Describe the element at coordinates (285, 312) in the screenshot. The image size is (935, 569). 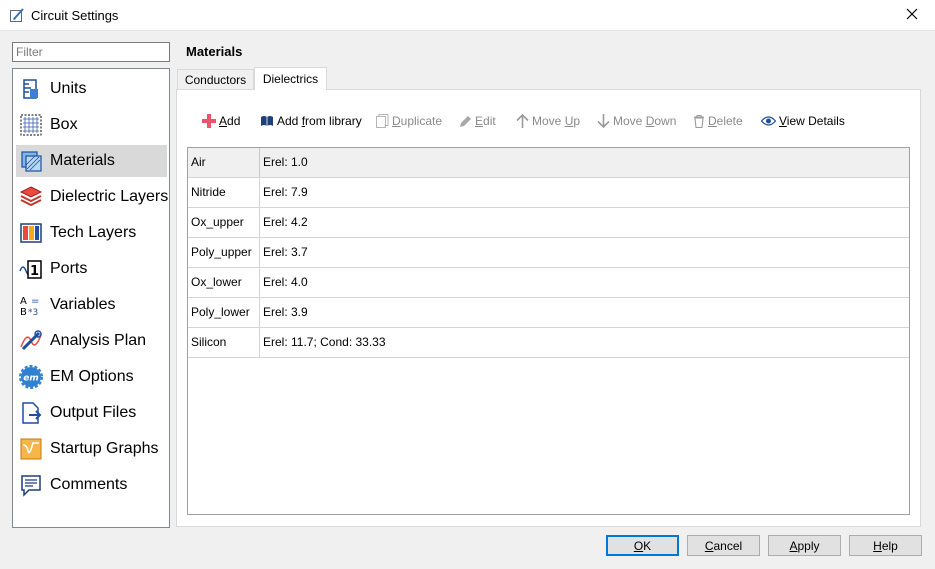
I see `dielectric-properties: Erel: 3.9` at that location.